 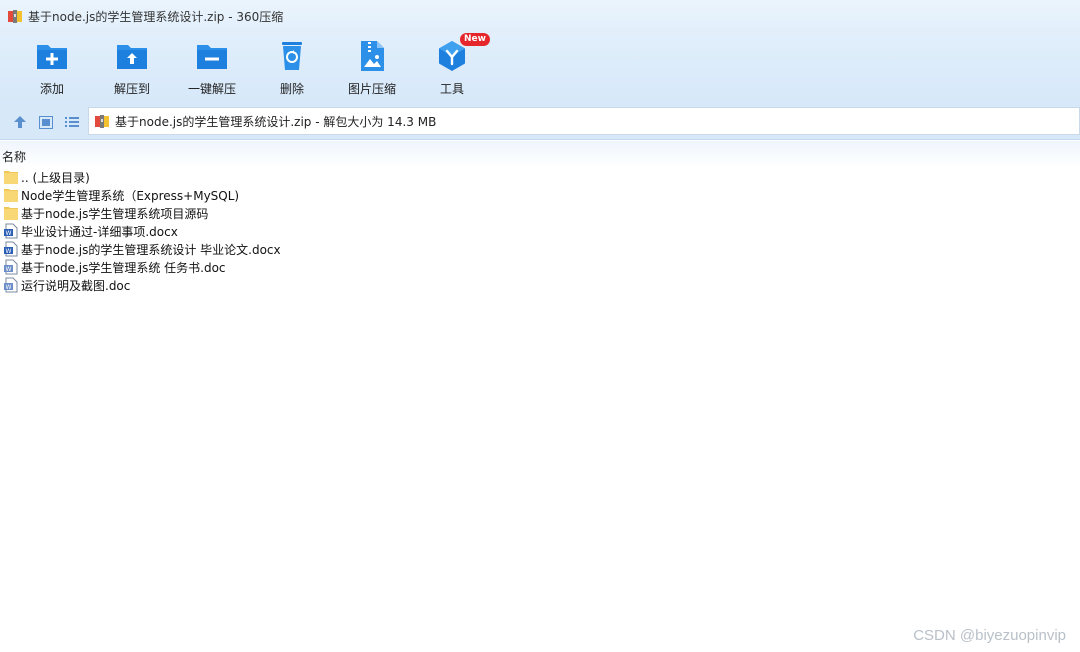 What do you see at coordinates (99, 231) in the screenshot?
I see `file-name: 毕业设计通过-详细事项.docx` at bounding box center [99, 231].